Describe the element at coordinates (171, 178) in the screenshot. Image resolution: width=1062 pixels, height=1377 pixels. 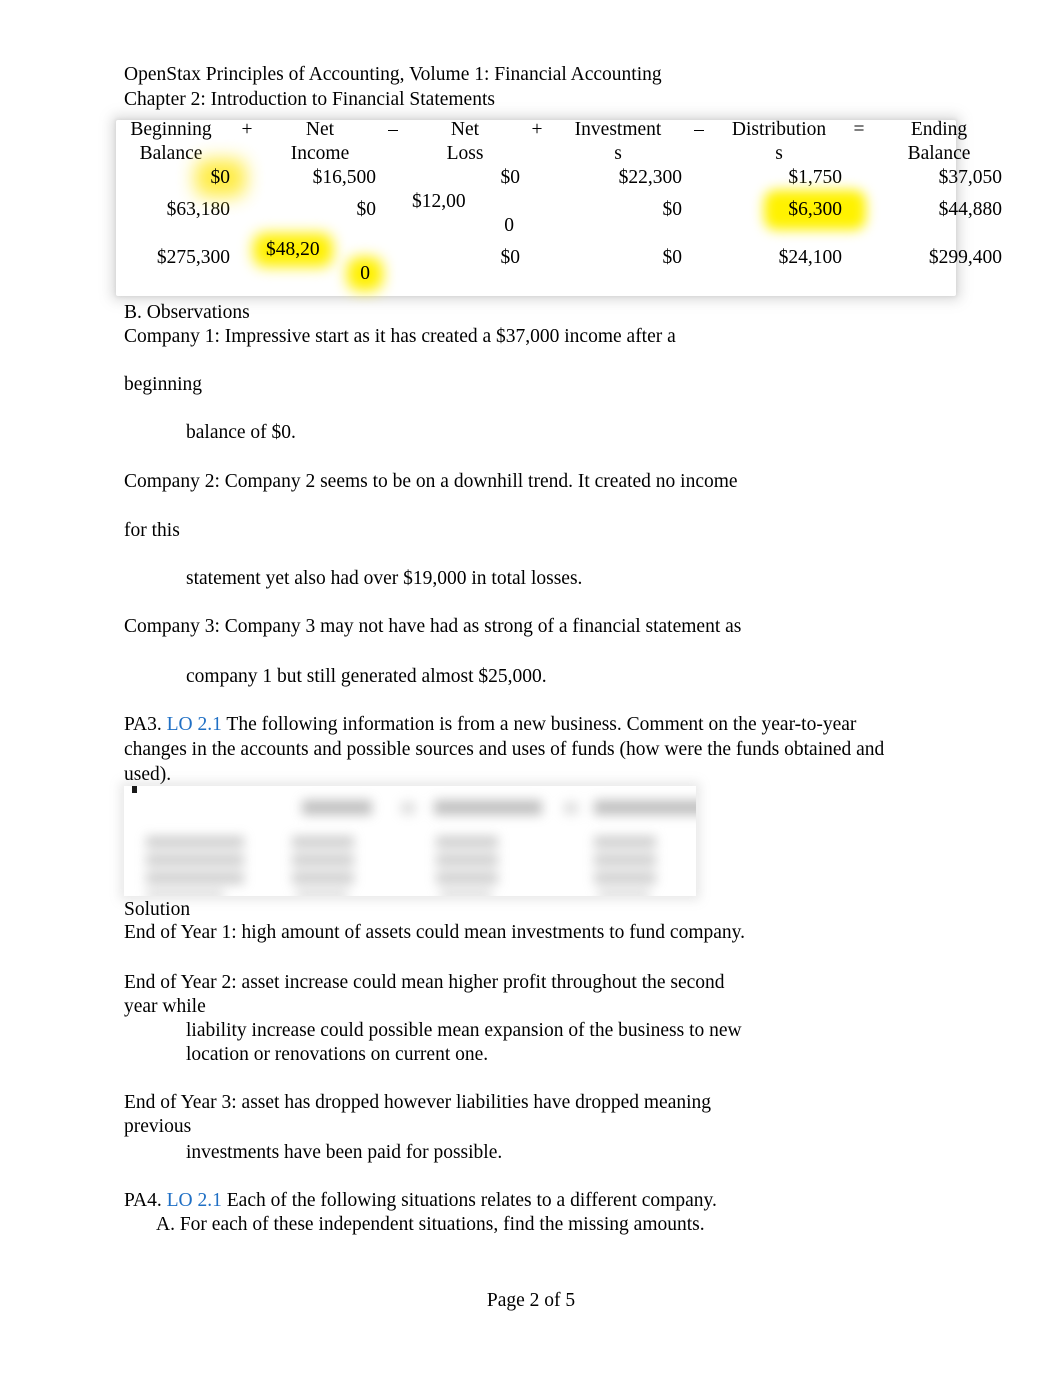
I see `cell-beginning-balance-1: $0` at that location.